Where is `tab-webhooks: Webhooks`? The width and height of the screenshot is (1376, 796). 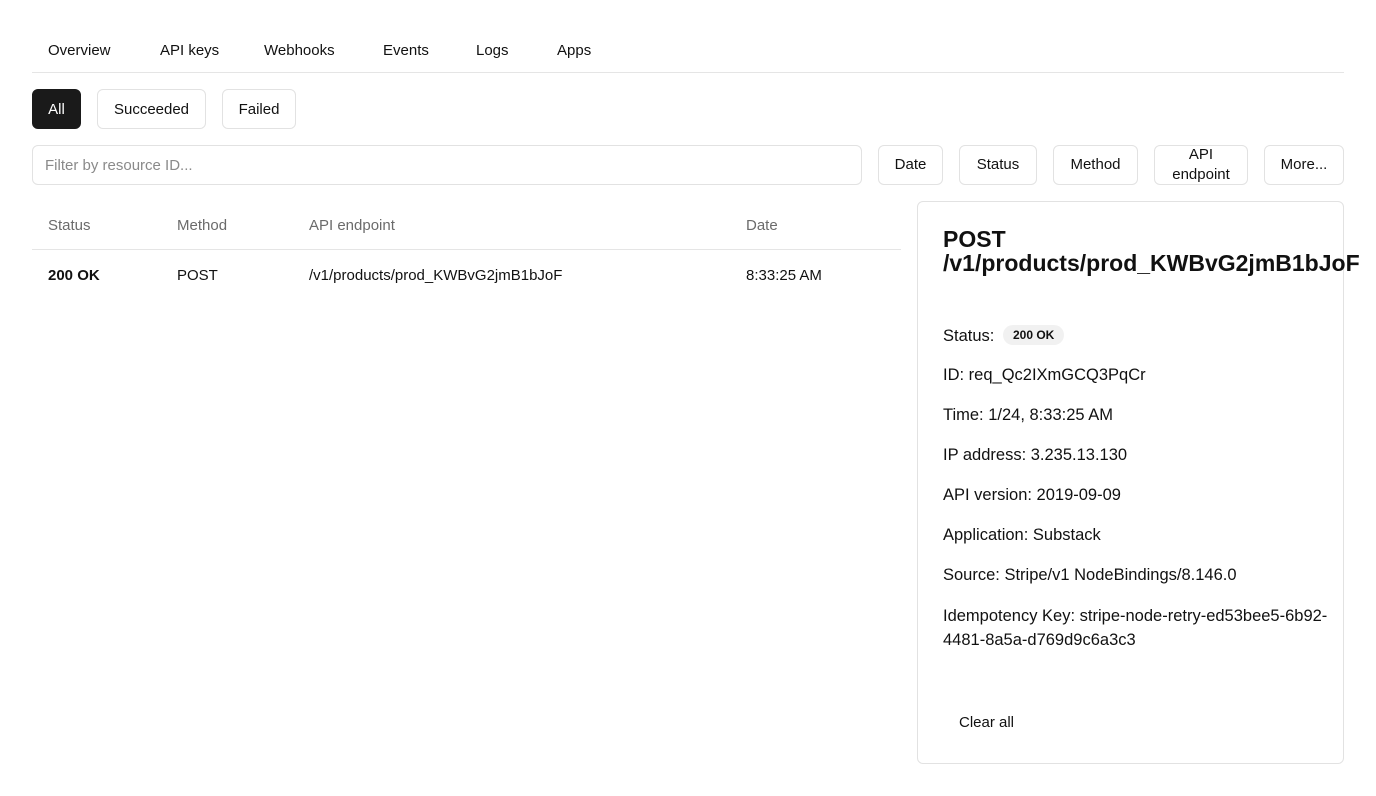 tab-webhooks: Webhooks is located at coordinates (299, 50).